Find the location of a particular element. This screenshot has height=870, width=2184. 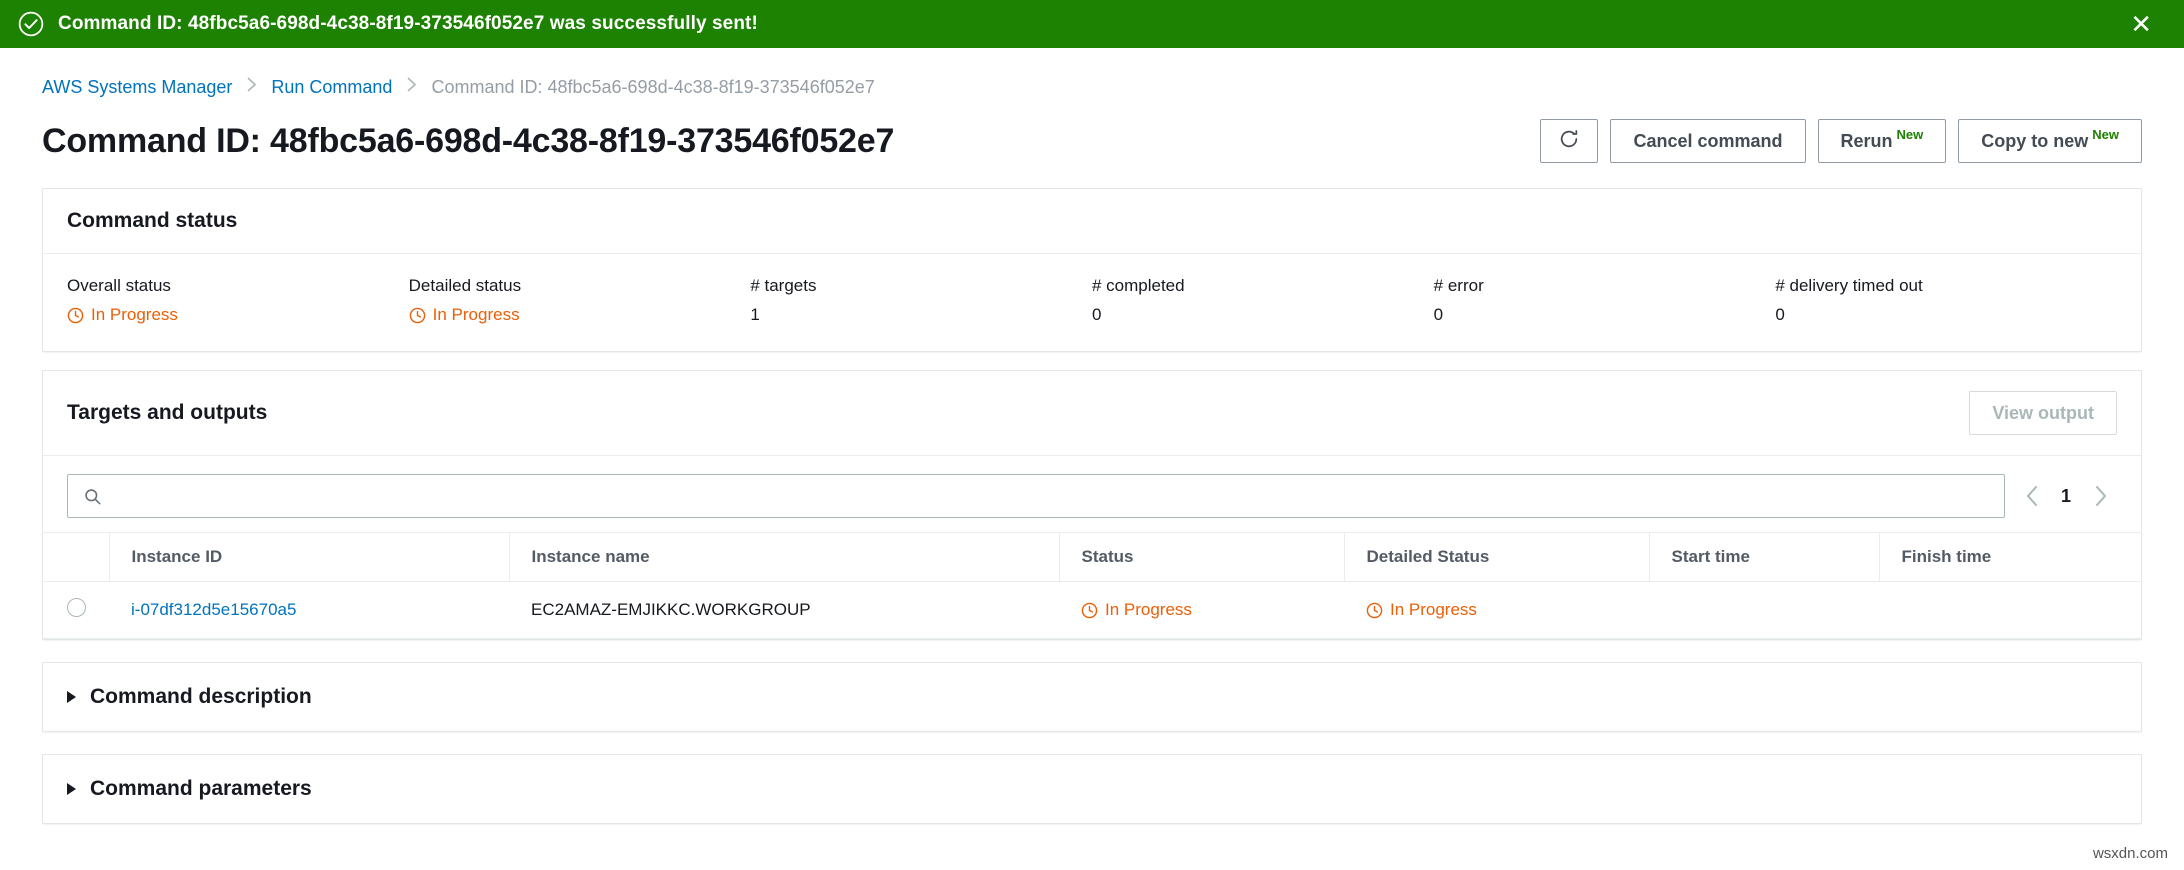

column-header-start-time: Start time is located at coordinates (1763, 557).